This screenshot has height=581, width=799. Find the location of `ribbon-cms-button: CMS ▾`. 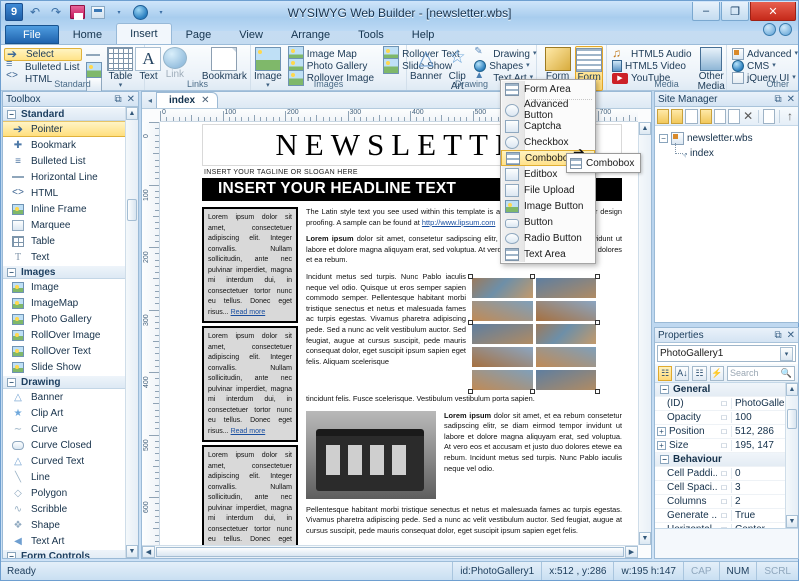

ribbon-cms-button: CMS ▾ is located at coordinates (764, 66).